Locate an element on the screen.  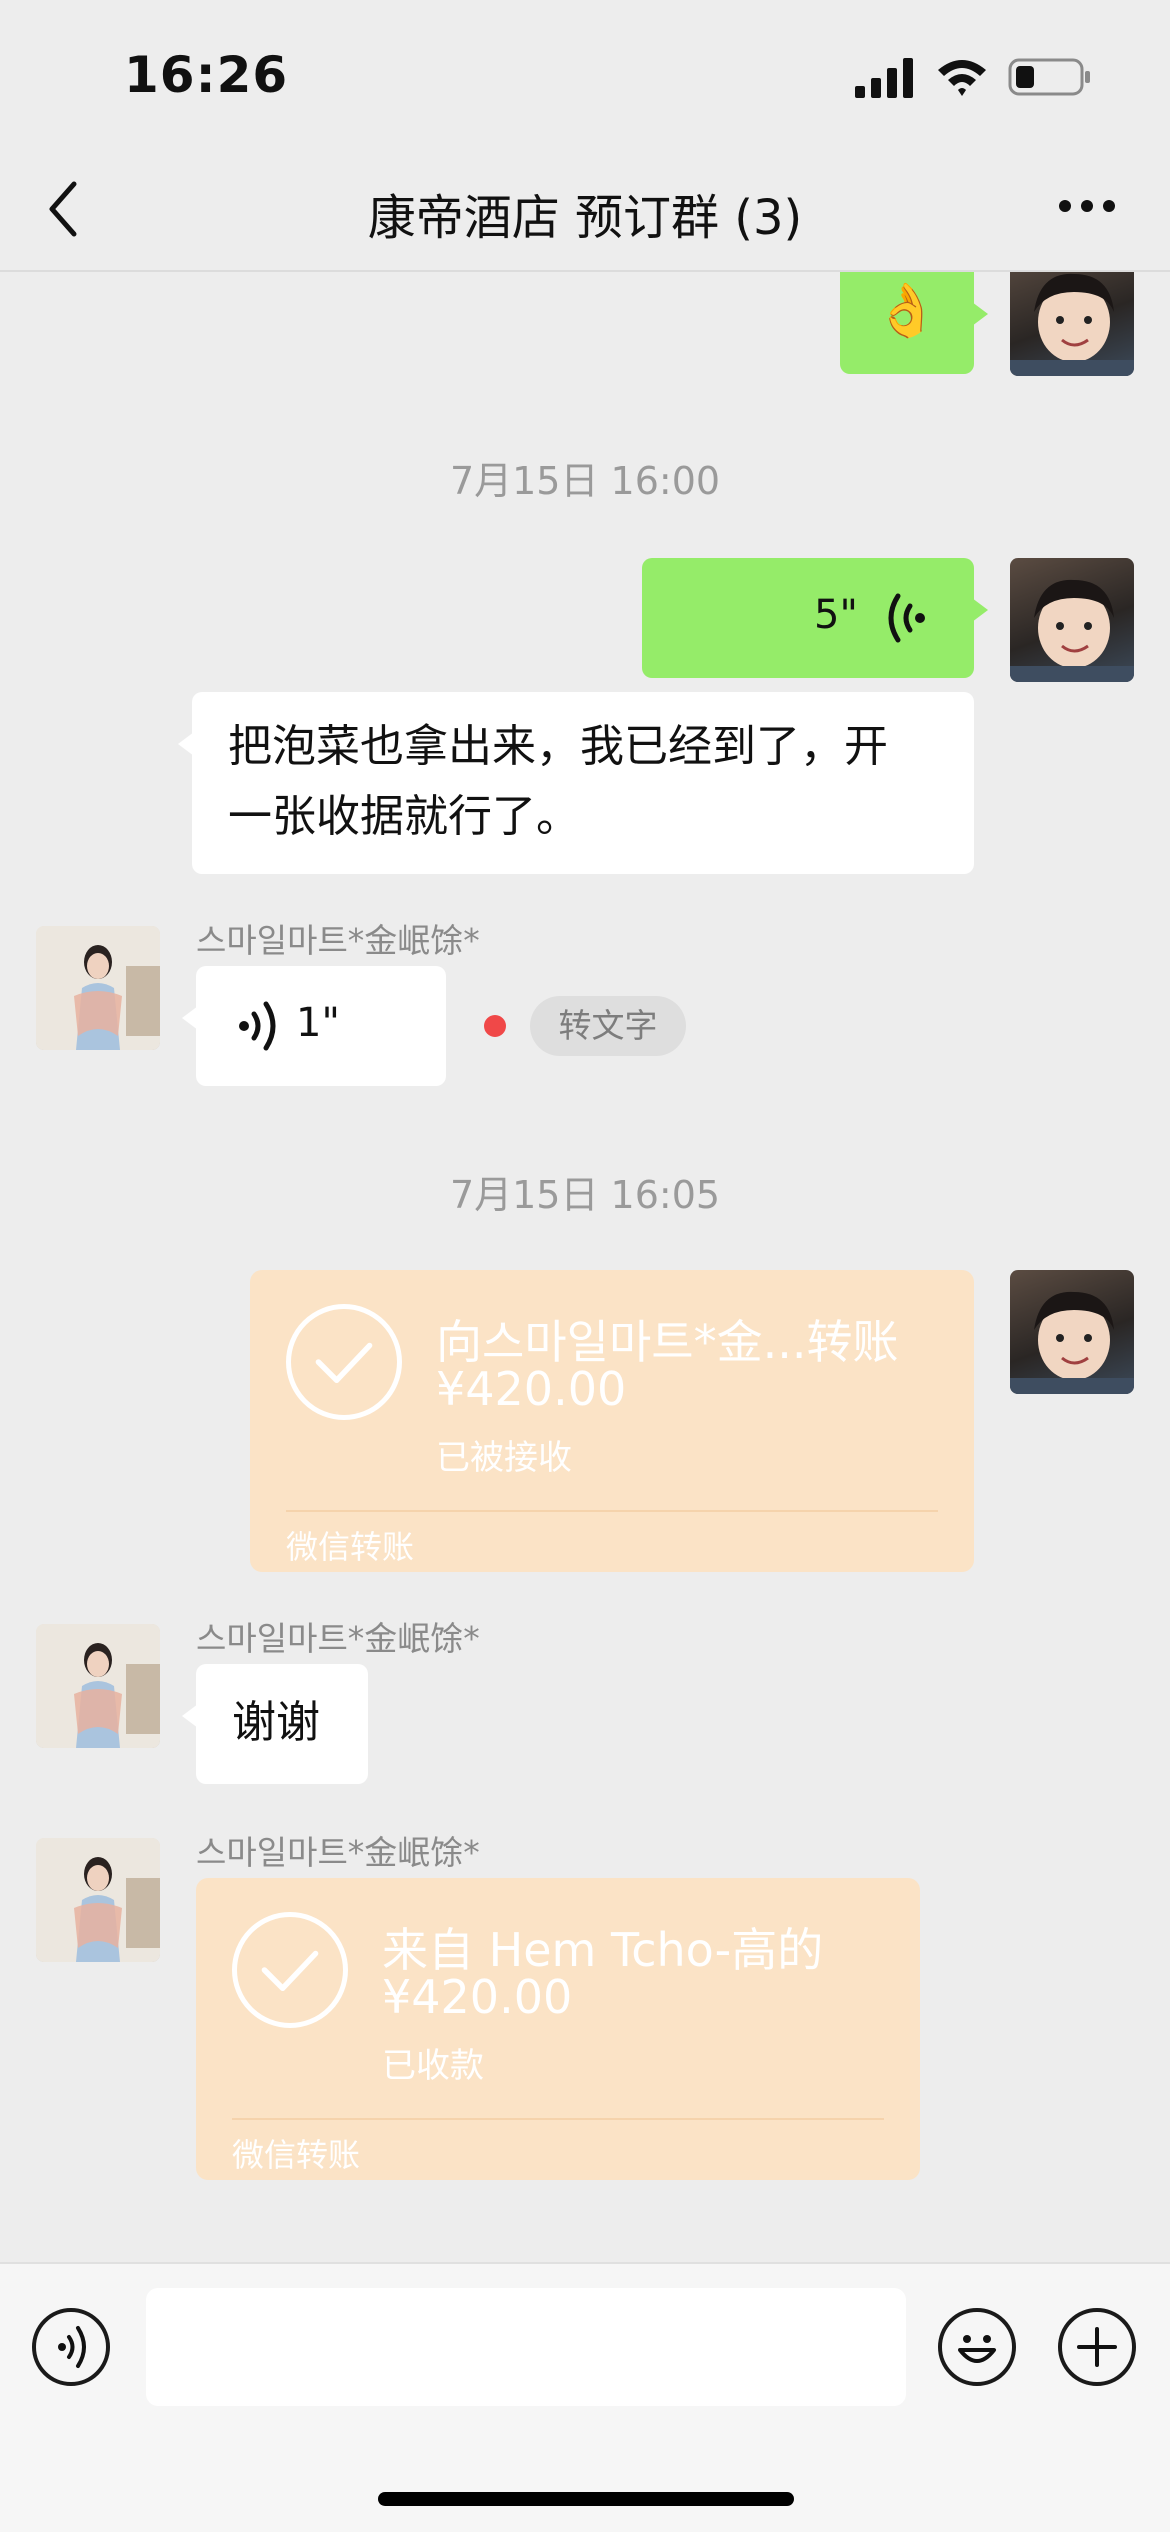
message-text: 谢谢 is located at coordinates (276, 1722).